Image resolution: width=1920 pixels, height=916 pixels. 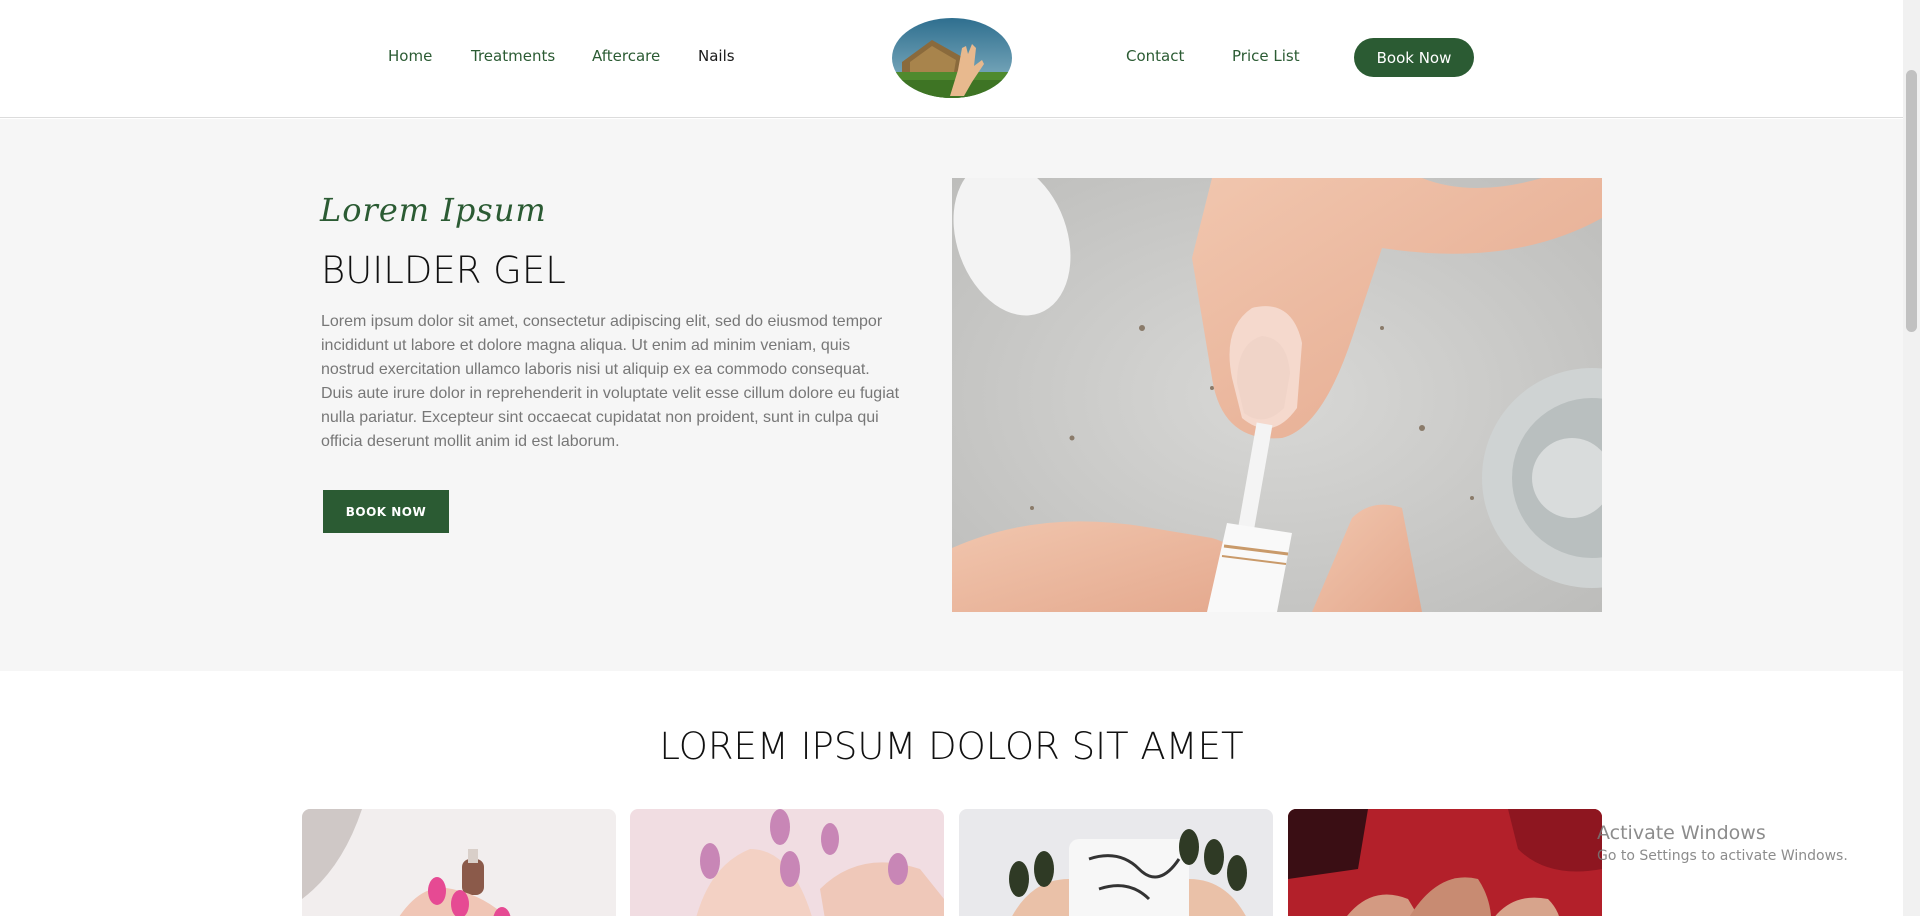 What do you see at coordinates (443, 270) in the screenshot?
I see `hero-title: BUILDER GEL` at bounding box center [443, 270].